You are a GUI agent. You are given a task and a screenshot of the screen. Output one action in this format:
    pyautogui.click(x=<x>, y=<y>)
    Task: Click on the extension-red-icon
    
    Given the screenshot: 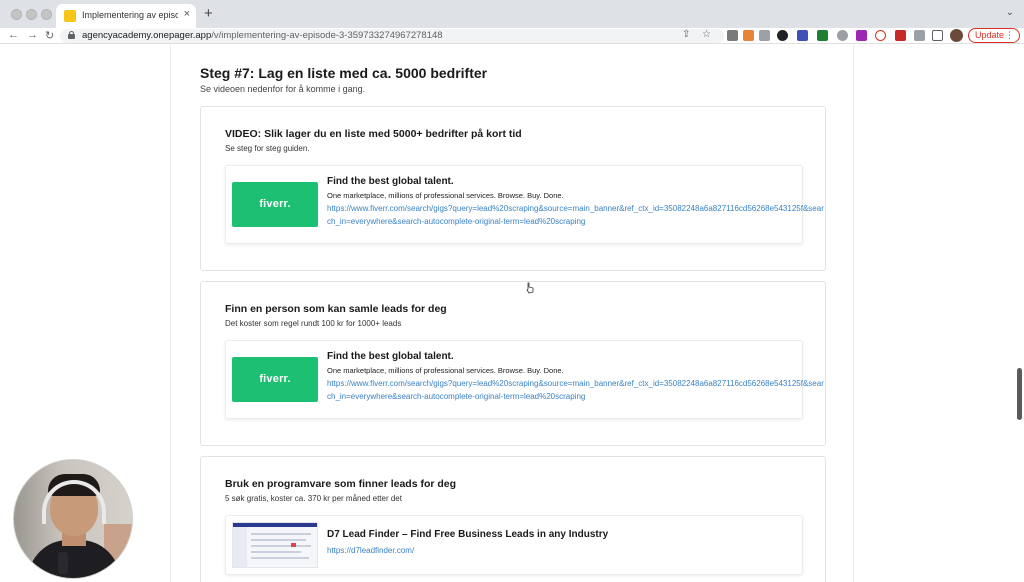 What is the action you would take?
    pyautogui.click(x=880, y=35)
    